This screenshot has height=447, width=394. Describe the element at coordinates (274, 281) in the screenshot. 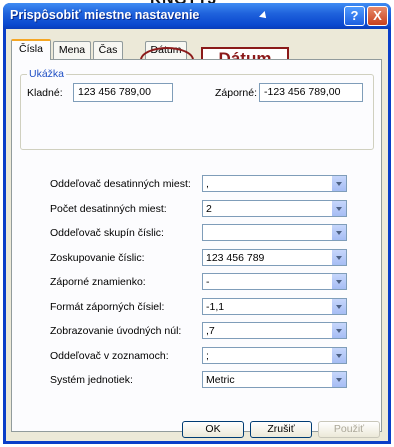

I see `negative-sign-select: -` at that location.